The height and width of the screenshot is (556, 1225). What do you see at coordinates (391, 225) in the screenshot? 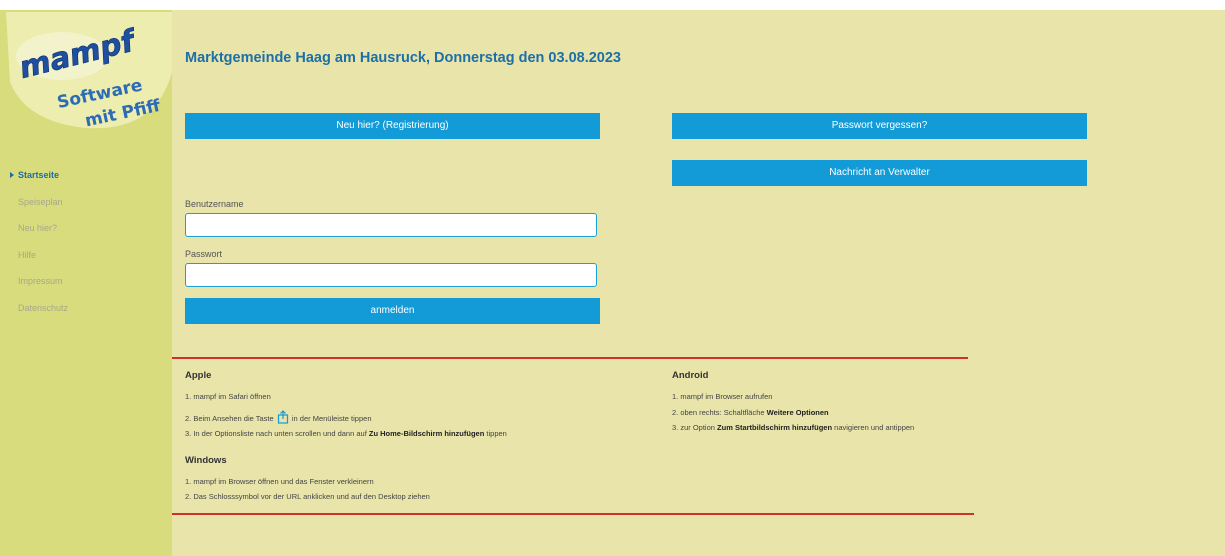
I see `username-input` at bounding box center [391, 225].